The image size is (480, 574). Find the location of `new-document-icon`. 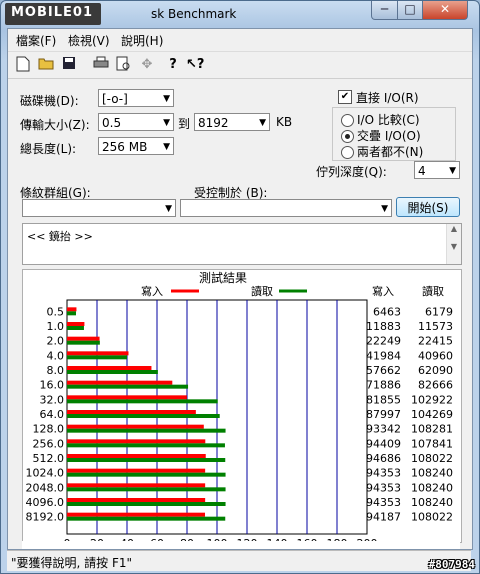

new-document-icon is located at coordinates (23, 65).